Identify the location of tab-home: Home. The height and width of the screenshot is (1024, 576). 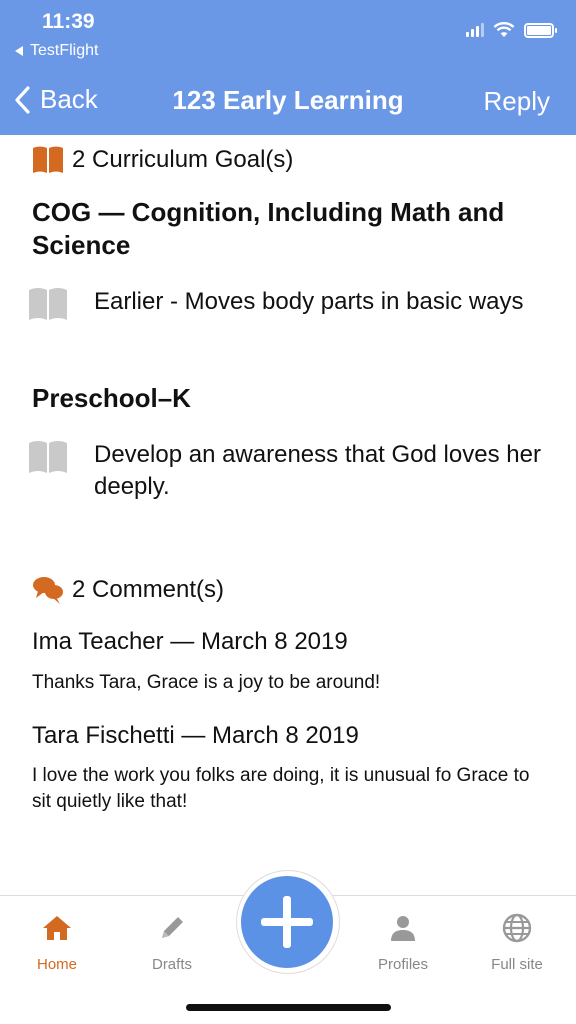
(57, 941).